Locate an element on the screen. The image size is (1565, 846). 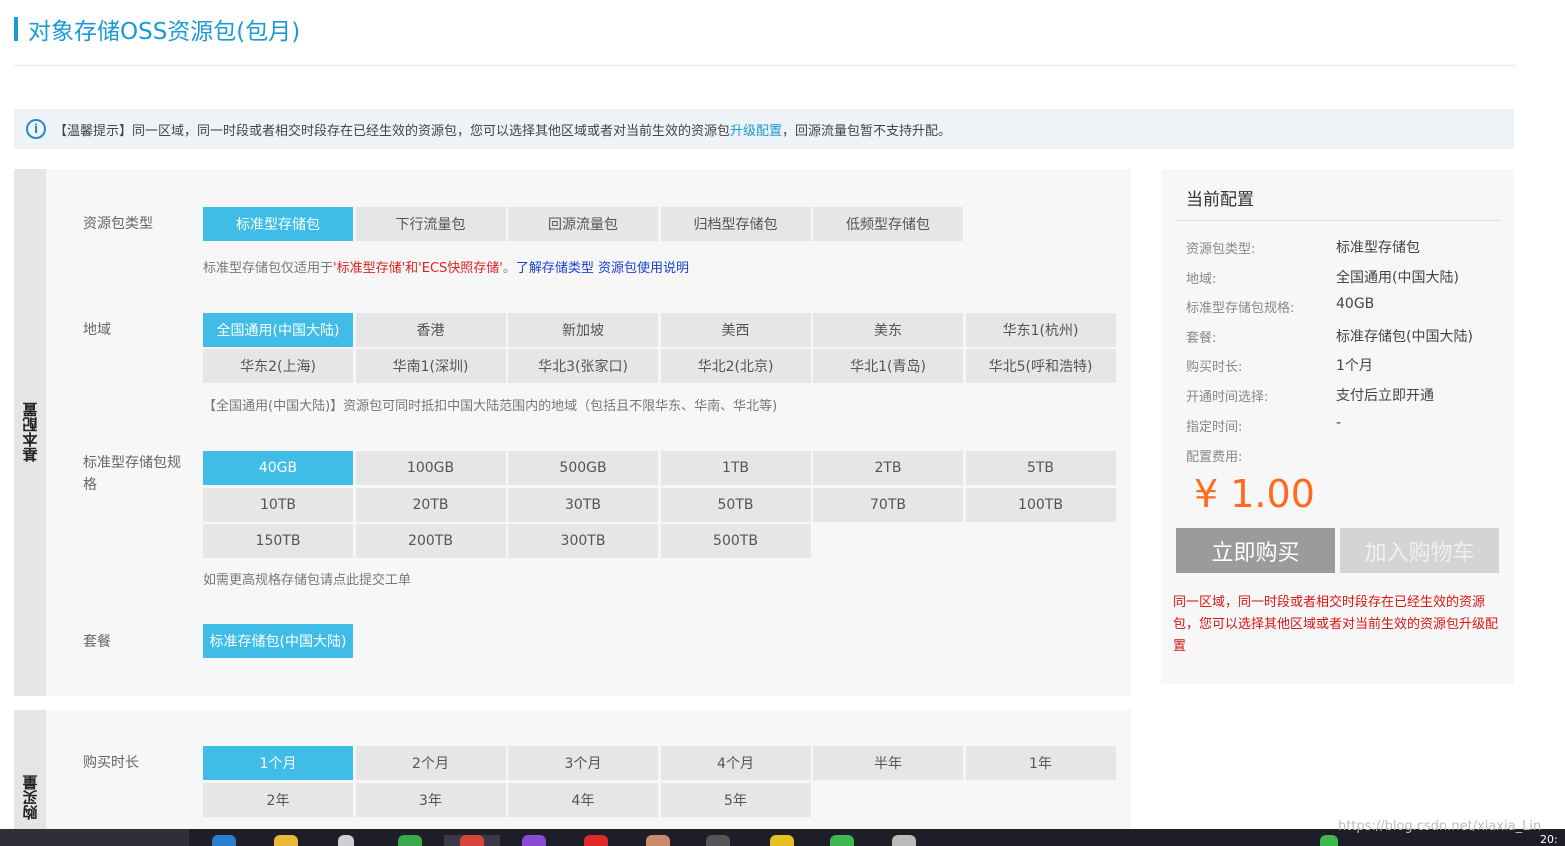
spec-option: 200TB is located at coordinates (430, 541).